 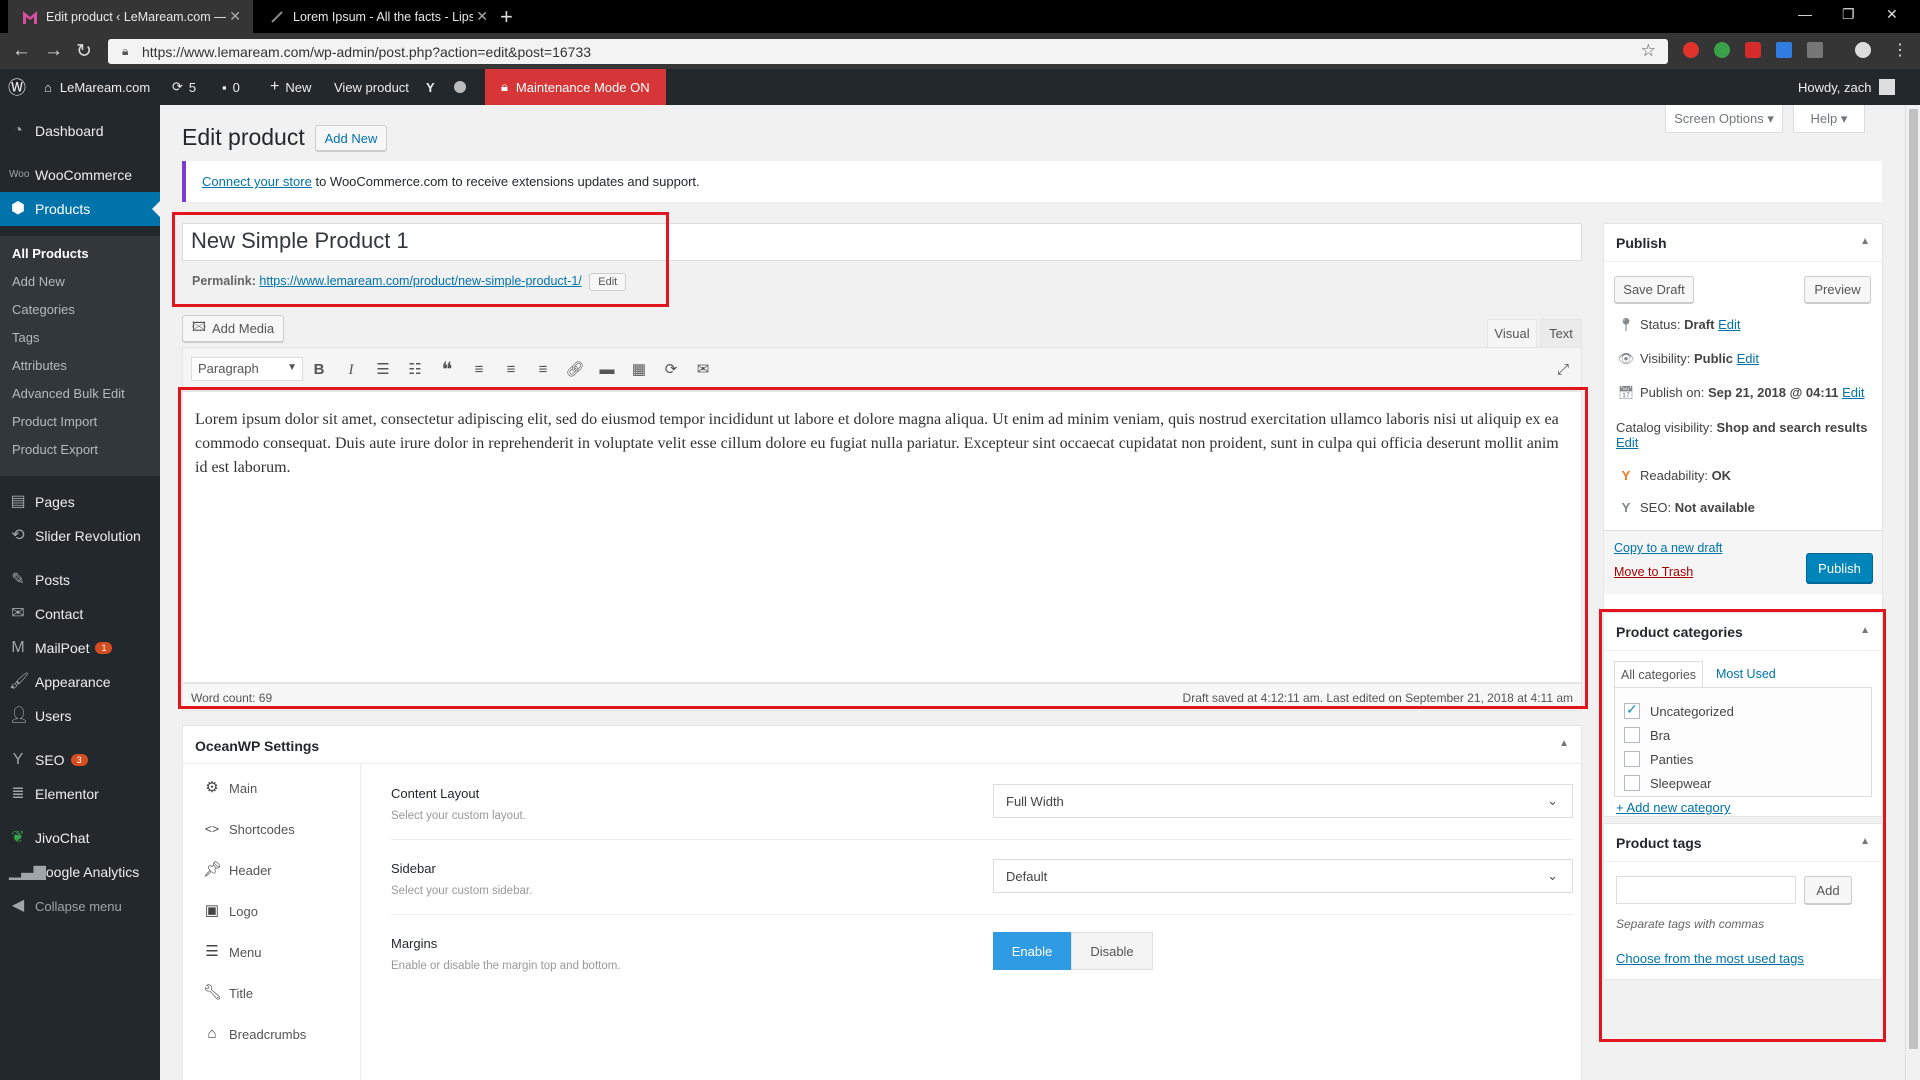 What do you see at coordinates (1839, 568) in the screenshot?
I see `publish-button: Publish` at bounding box center [1839, 568].